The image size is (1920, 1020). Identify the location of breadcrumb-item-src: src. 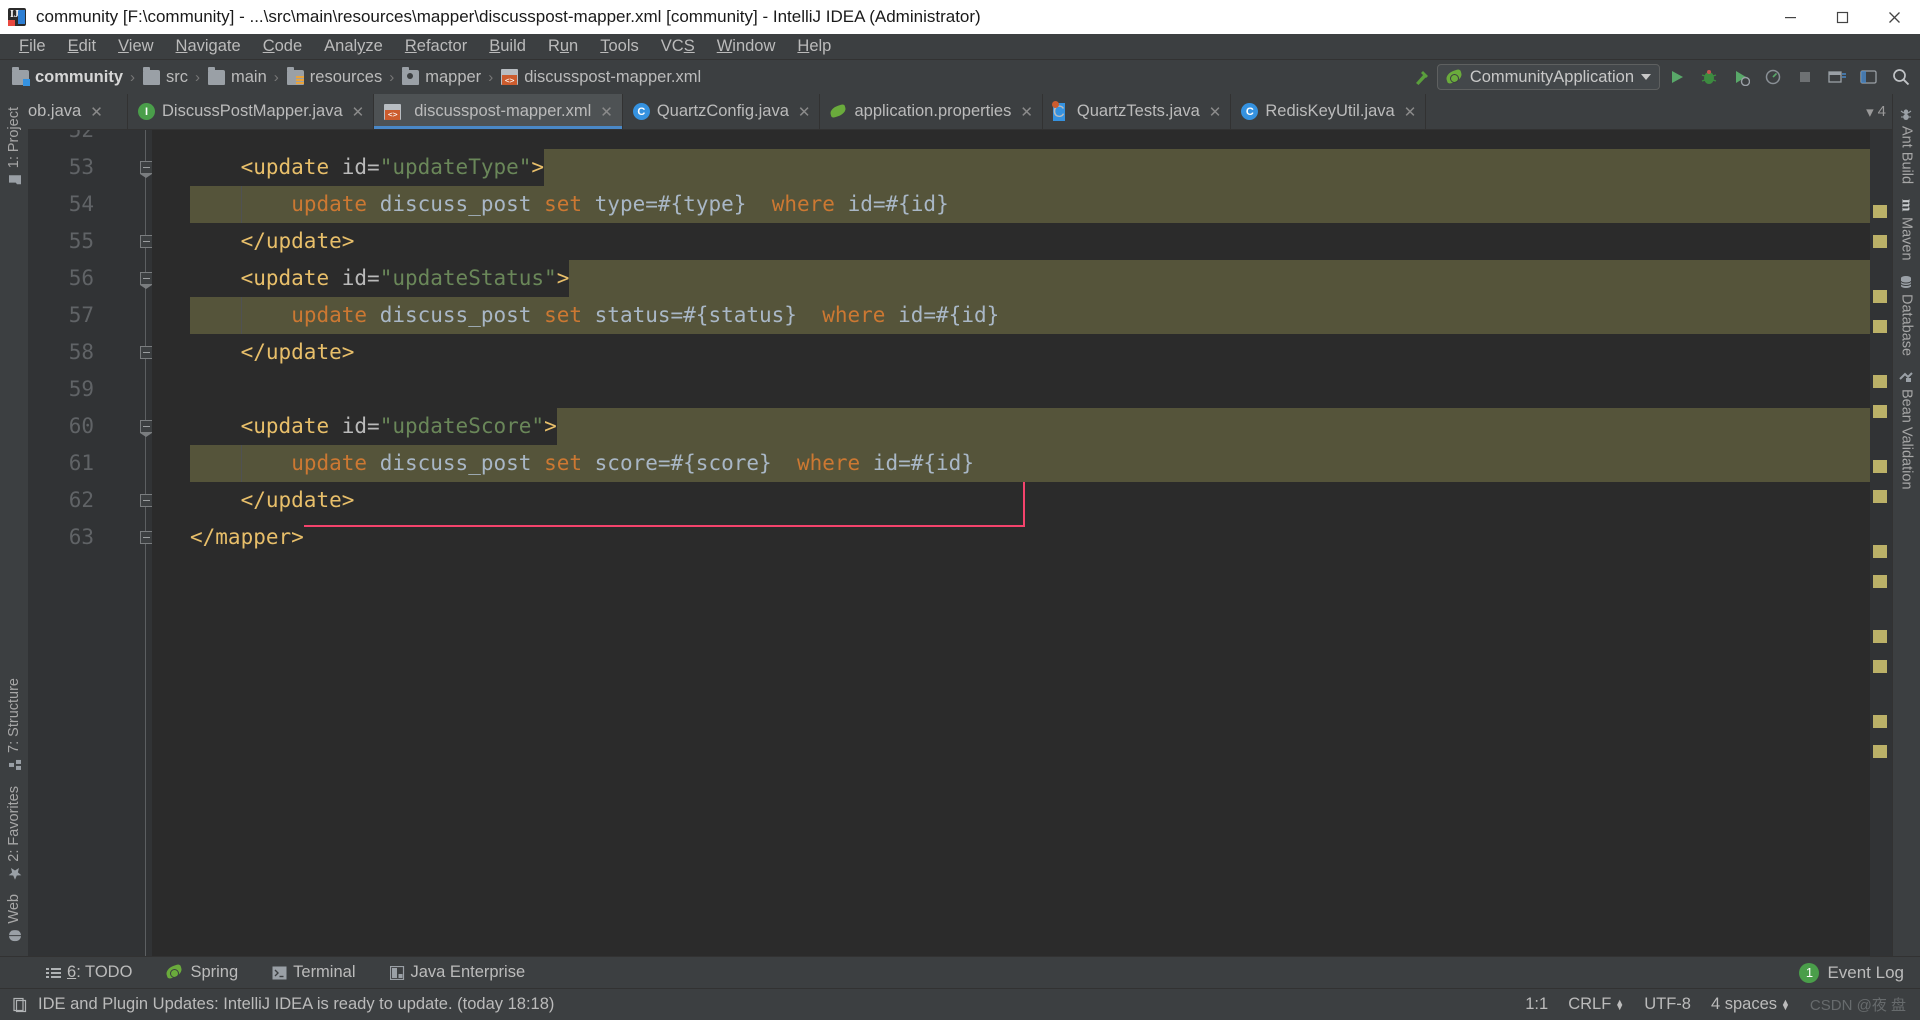
(165, 77).